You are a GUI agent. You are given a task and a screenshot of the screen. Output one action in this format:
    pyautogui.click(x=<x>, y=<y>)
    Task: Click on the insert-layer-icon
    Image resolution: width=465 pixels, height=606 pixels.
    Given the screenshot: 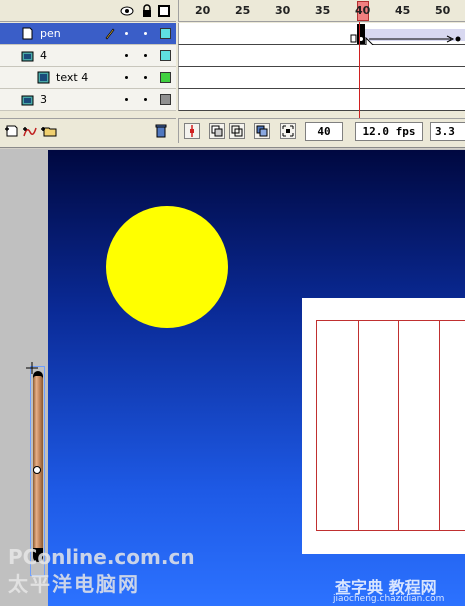 What is the action you would take?
    pyautogui.click(x=12, y=131)
    